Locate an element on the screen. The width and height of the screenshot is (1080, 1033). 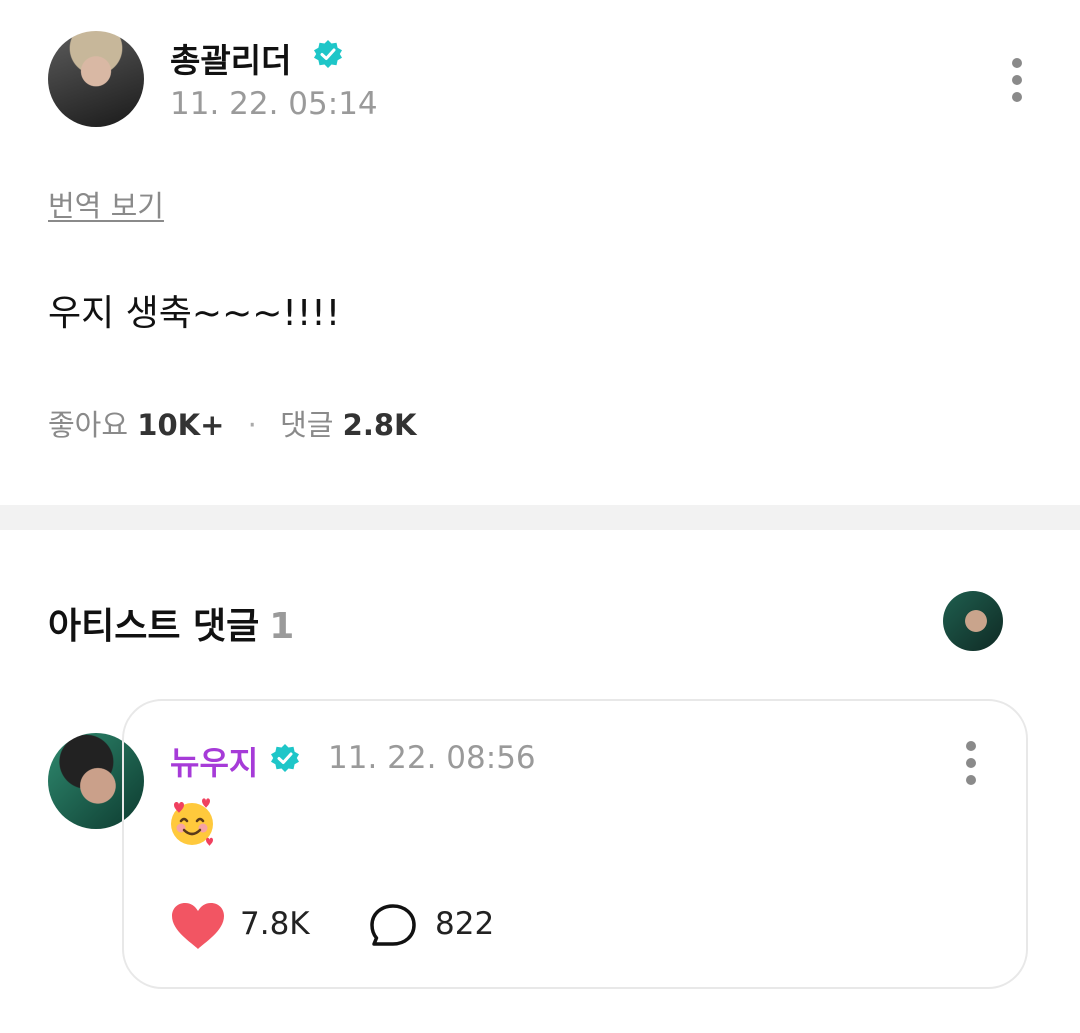
likes-label: 좋아요 is located at coordinates (88, 425).